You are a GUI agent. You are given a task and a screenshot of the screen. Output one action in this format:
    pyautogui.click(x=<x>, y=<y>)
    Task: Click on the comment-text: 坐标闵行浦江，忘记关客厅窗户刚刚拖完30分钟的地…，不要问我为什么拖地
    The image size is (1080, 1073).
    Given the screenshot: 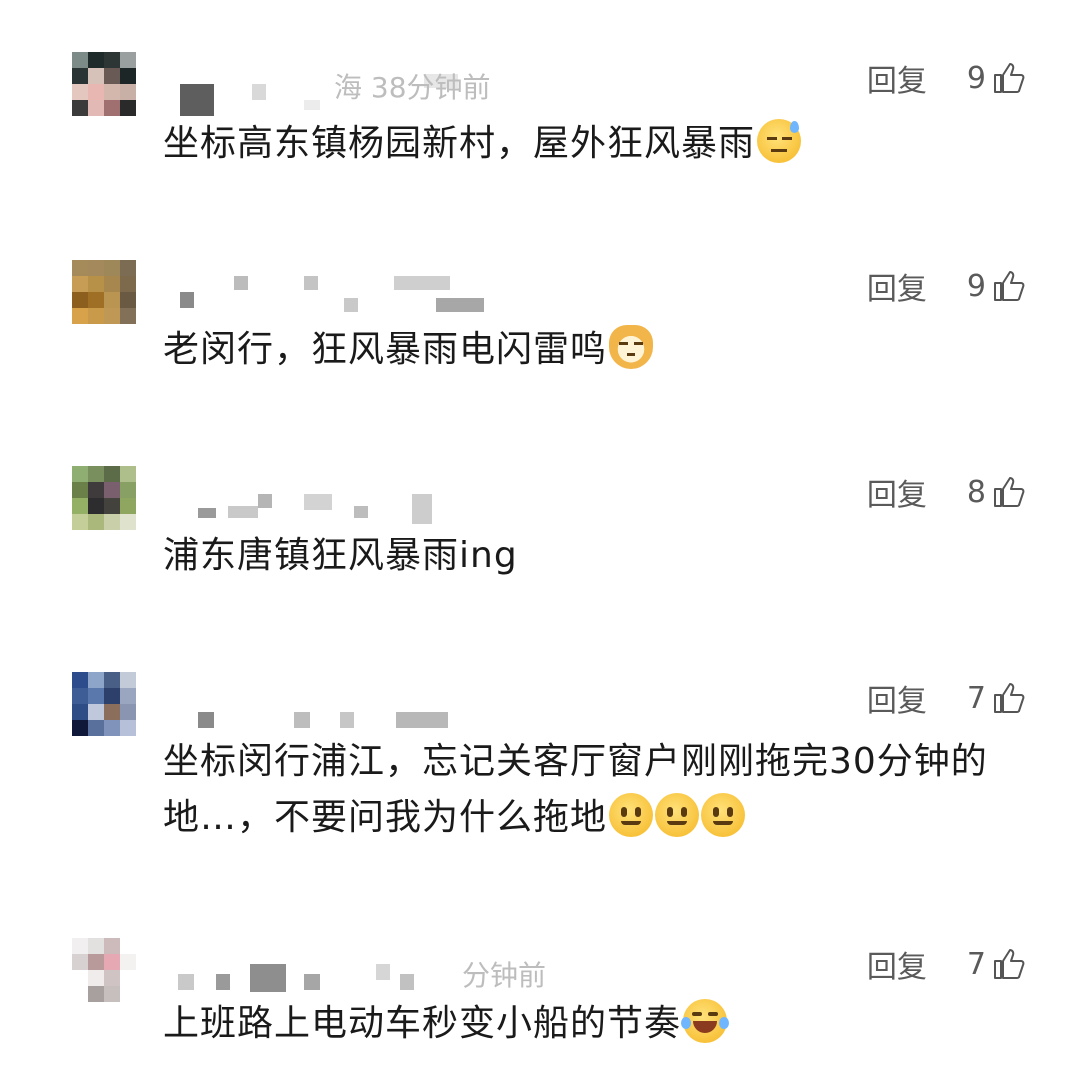 What is the action you would take?
    pyautogui.click(x=596, y=790)
    